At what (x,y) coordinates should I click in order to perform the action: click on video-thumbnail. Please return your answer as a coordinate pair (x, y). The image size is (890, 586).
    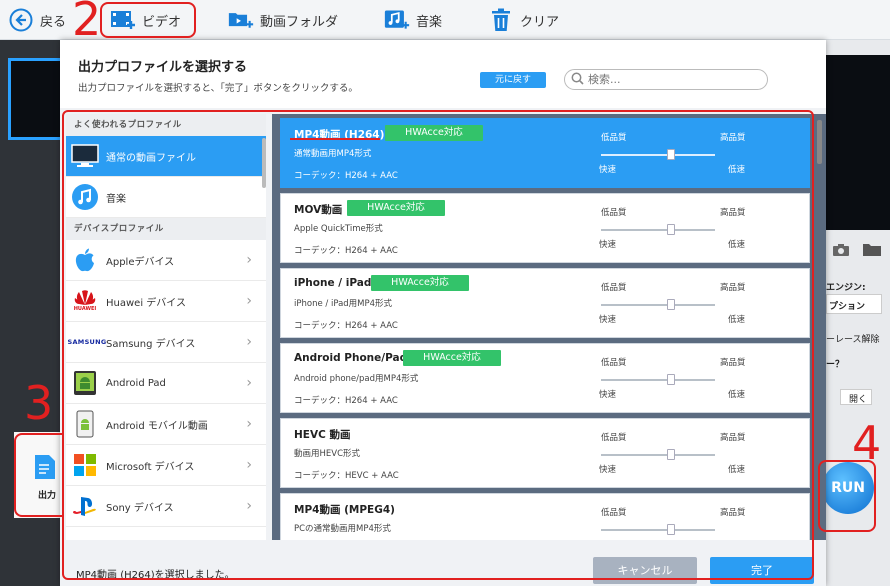
    Looking at the image, I should click on (36, 99).